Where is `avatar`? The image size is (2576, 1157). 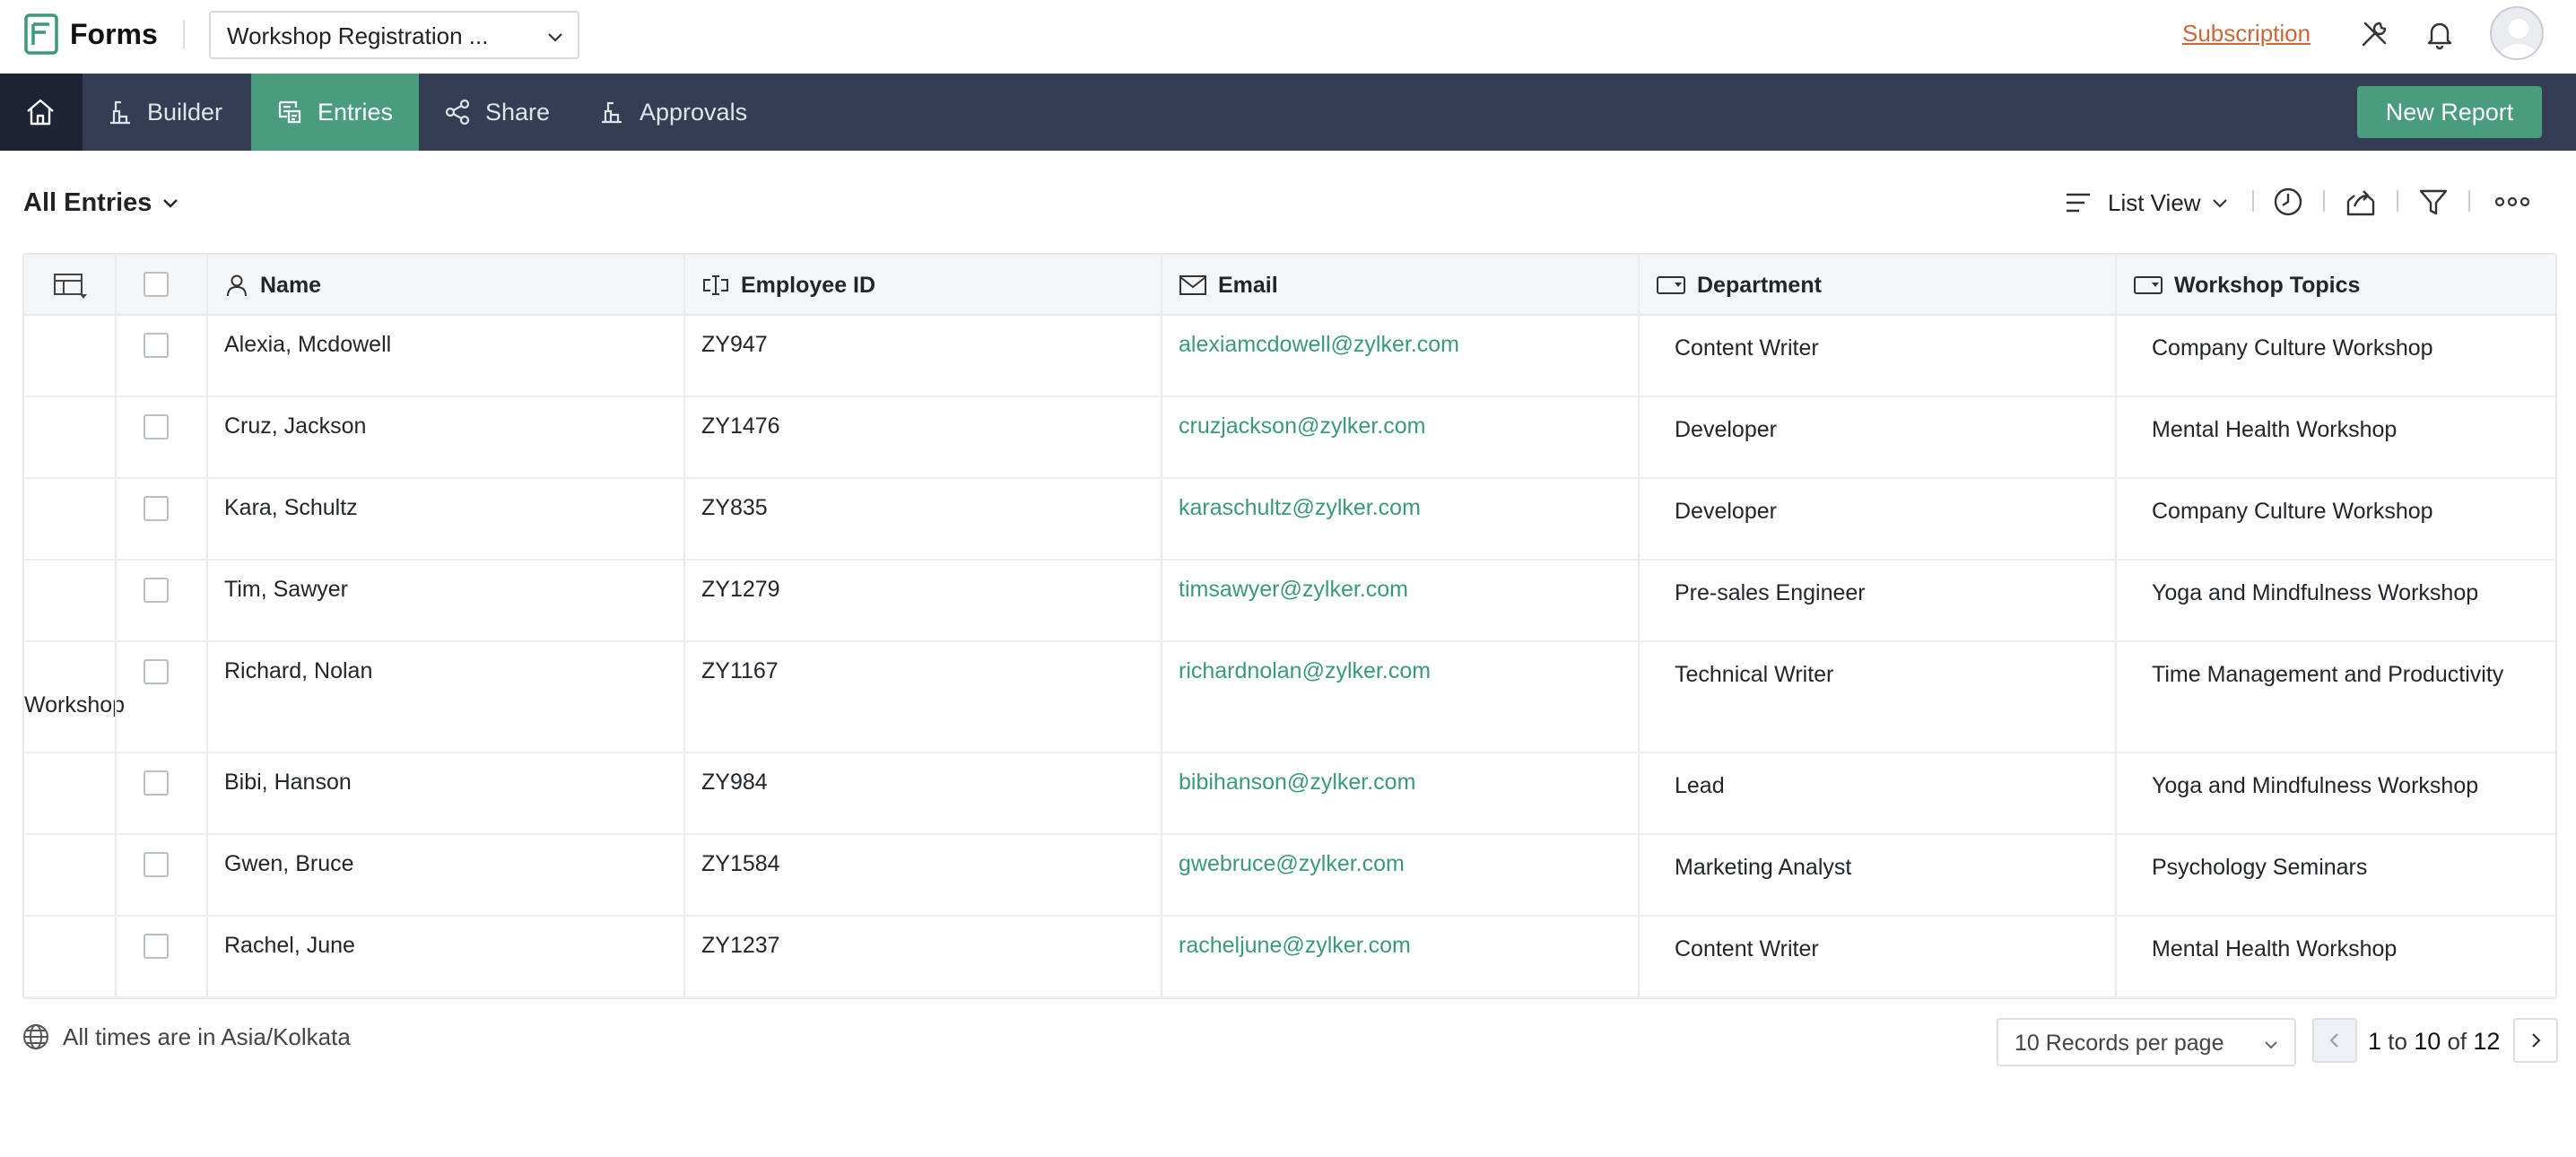 avatar is located at coordinates (2517, 33).